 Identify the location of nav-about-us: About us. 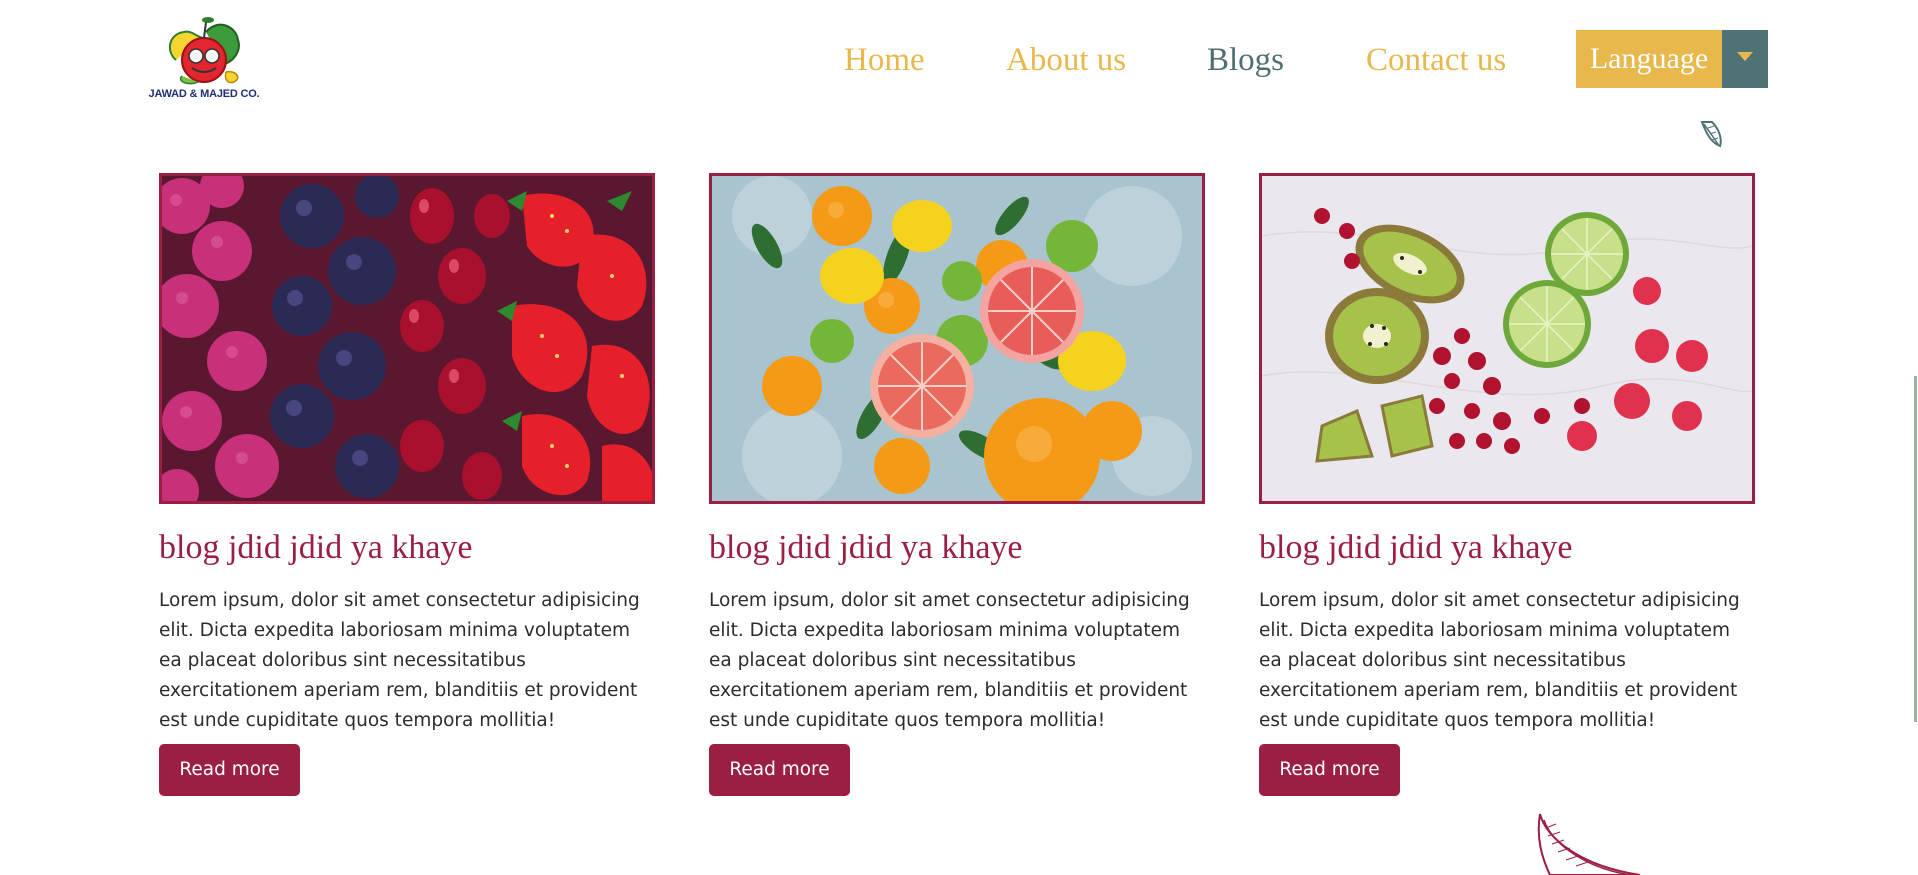
(1066, 60).